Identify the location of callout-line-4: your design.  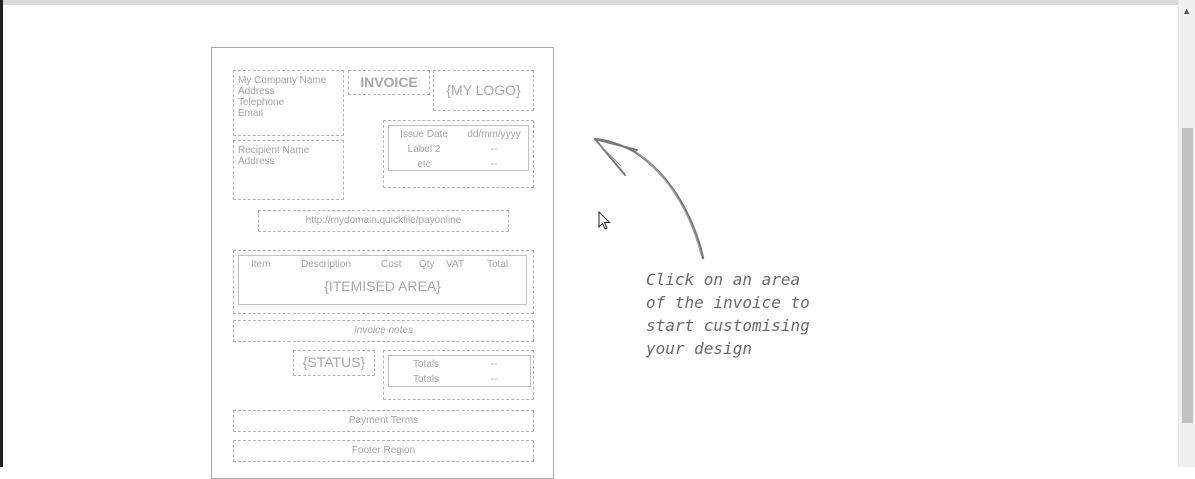
(699, 348).